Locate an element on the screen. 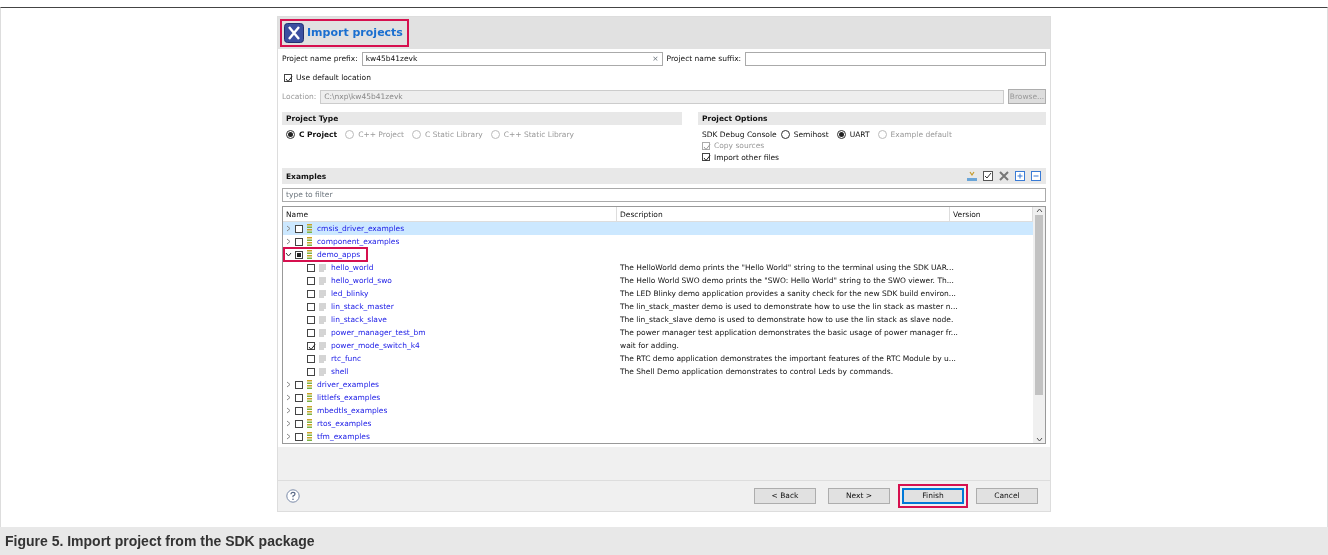  dialog-title: Import projects is located at coordinates (355, 32).